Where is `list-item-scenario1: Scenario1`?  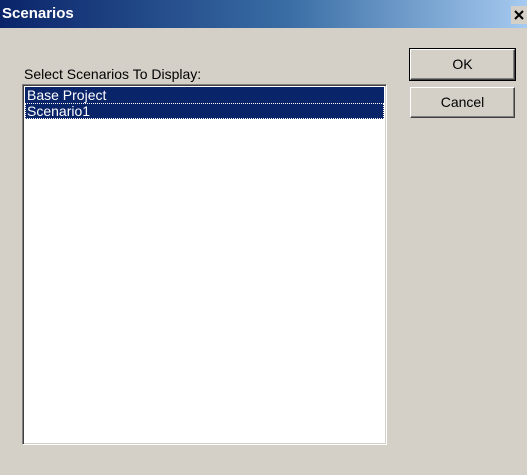
list-item-scenario1: Scenario1 is located at coordinates (204, 111).